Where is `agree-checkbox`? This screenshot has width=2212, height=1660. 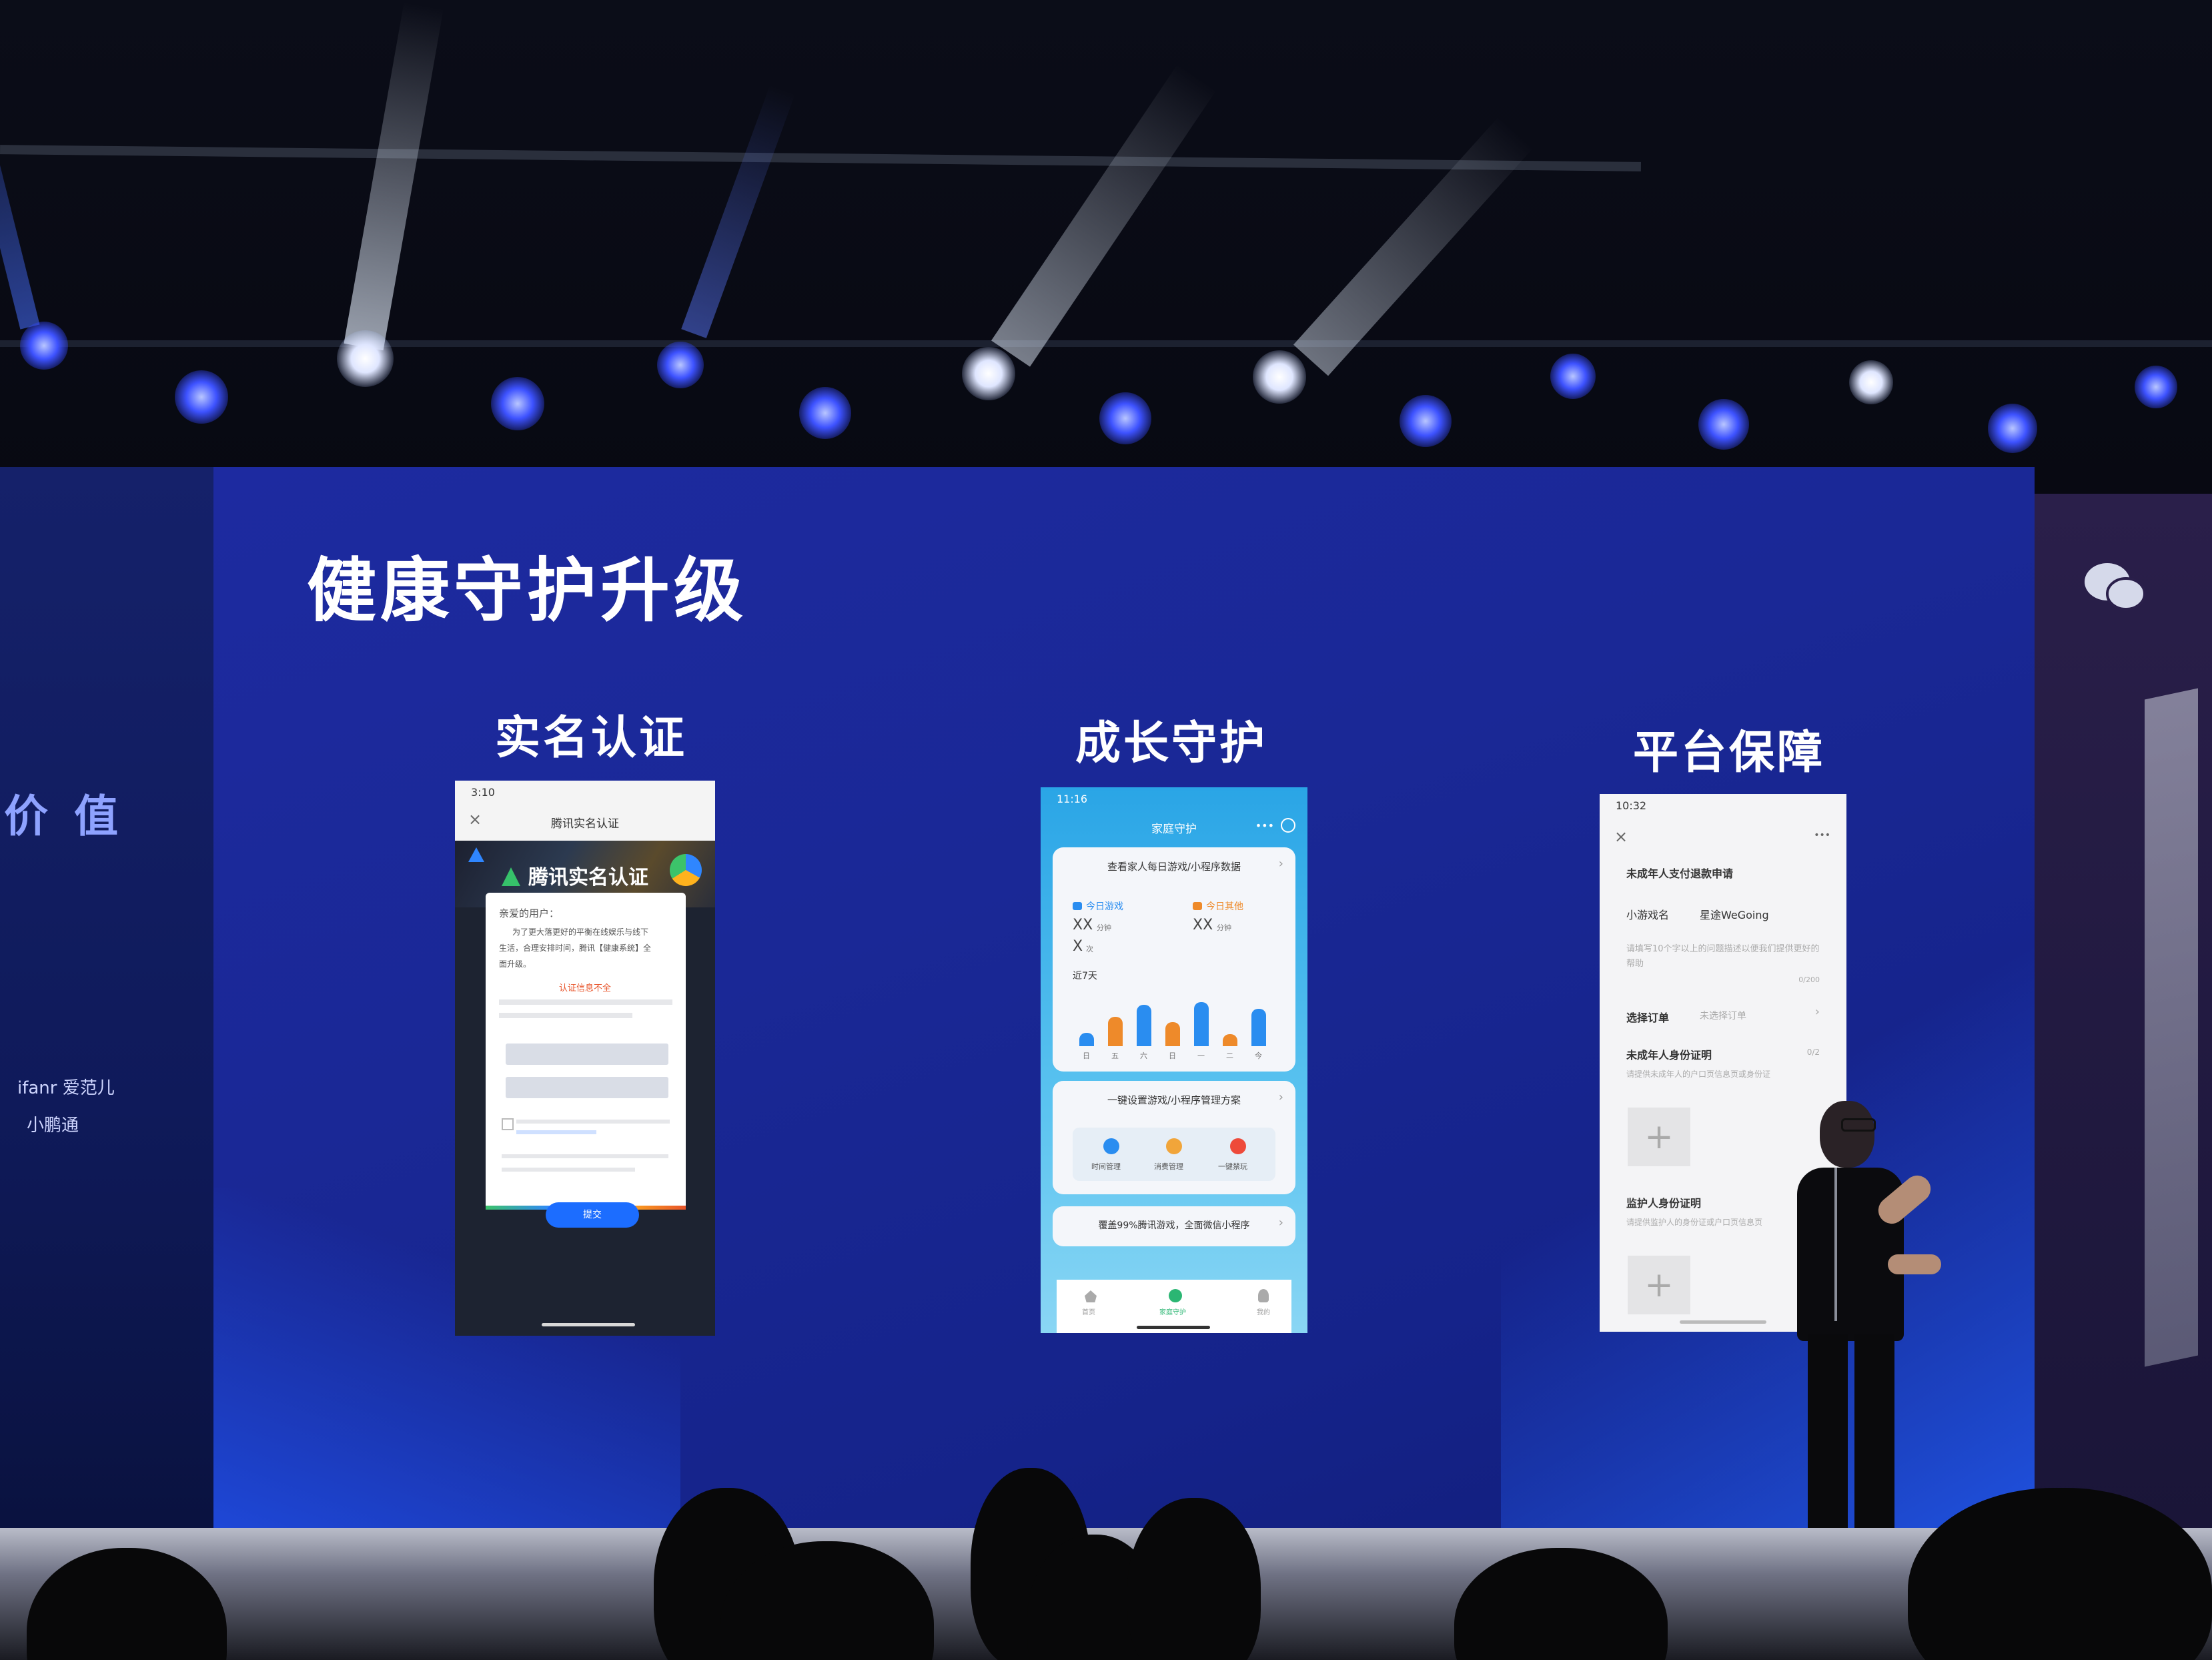 agree-checkbox is located at coordinates (508, 1124).